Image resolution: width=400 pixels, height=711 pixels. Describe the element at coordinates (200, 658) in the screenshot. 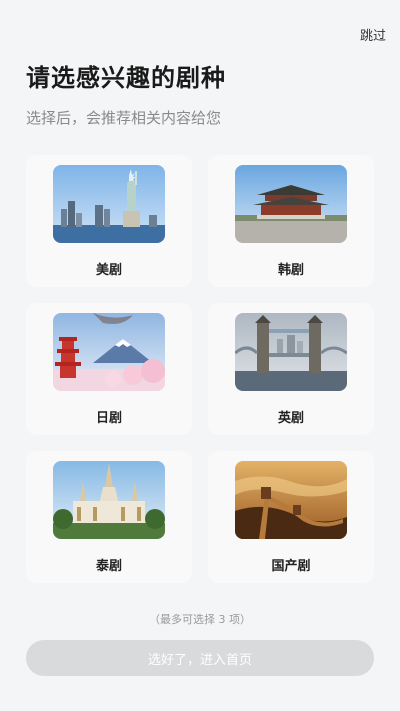

I see `confirm-button: 选好了，进入首页` at that location.